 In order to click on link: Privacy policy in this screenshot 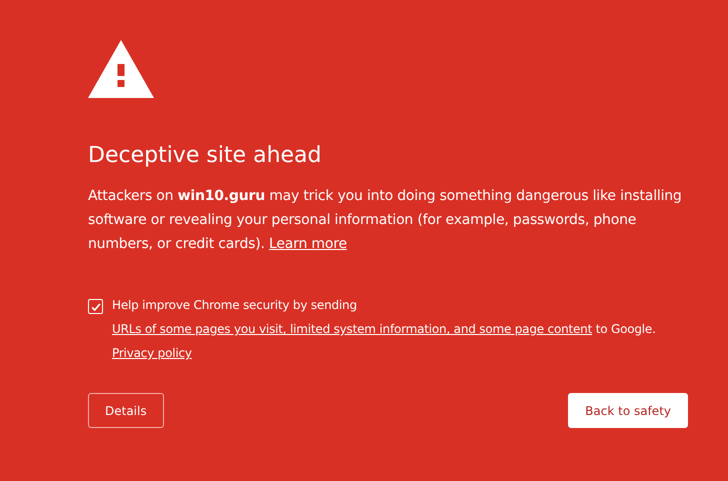, I will do `click(152, 353)`.